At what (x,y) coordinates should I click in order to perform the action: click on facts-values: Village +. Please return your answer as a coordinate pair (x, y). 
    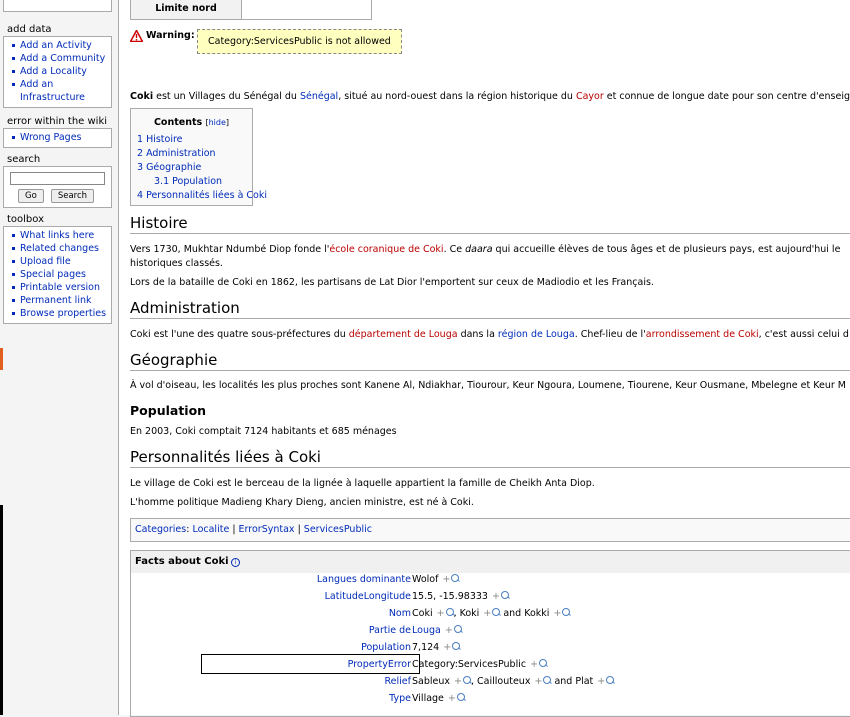
    Looking at the image, I should click on (438, 698).